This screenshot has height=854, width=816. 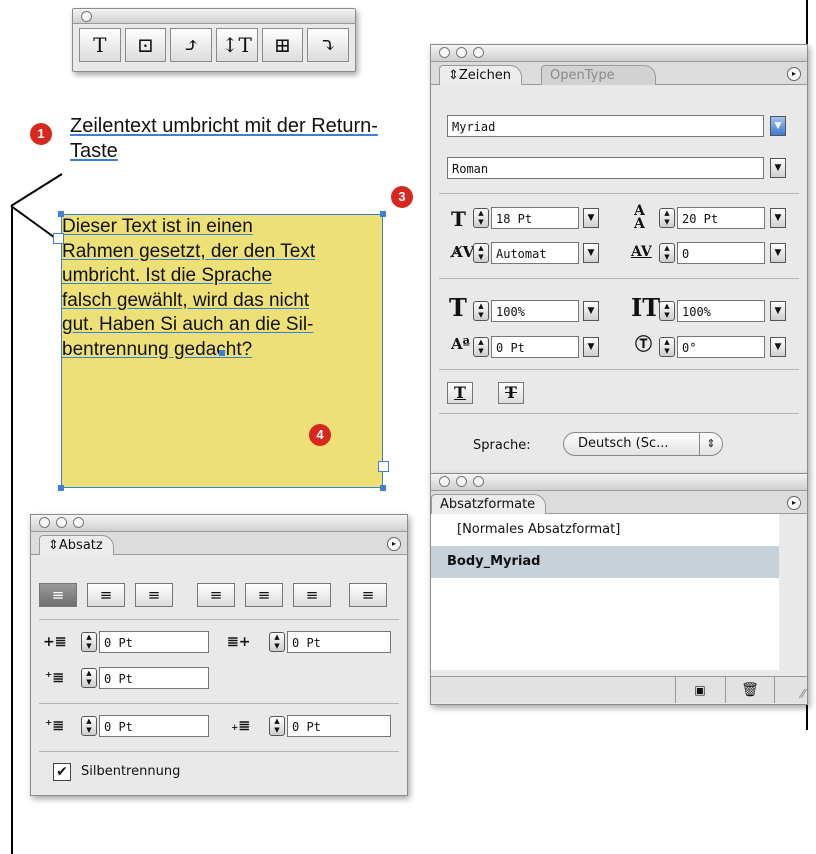 What do you see at coordinates (667, 218) in the screenshot?
I see `leading-stepper: ▲ ▼` at bounding box center [667, 218].